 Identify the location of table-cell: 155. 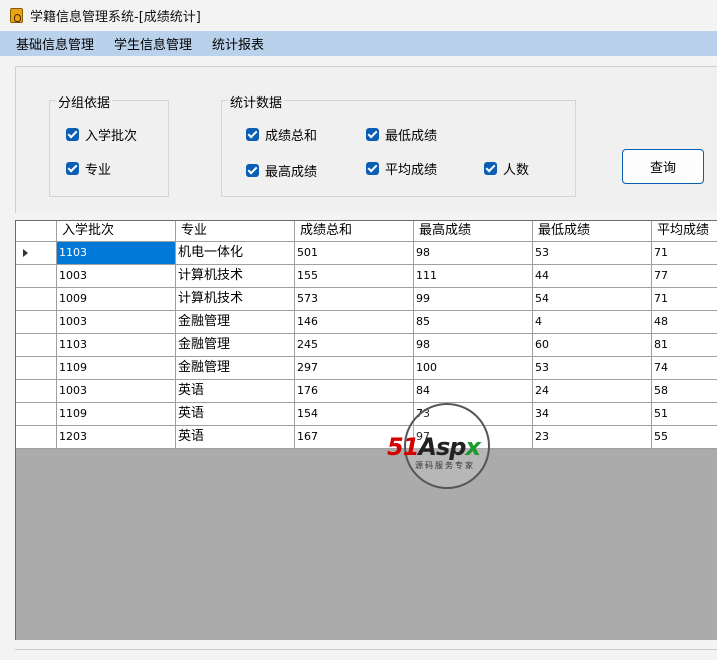
(354, 276).